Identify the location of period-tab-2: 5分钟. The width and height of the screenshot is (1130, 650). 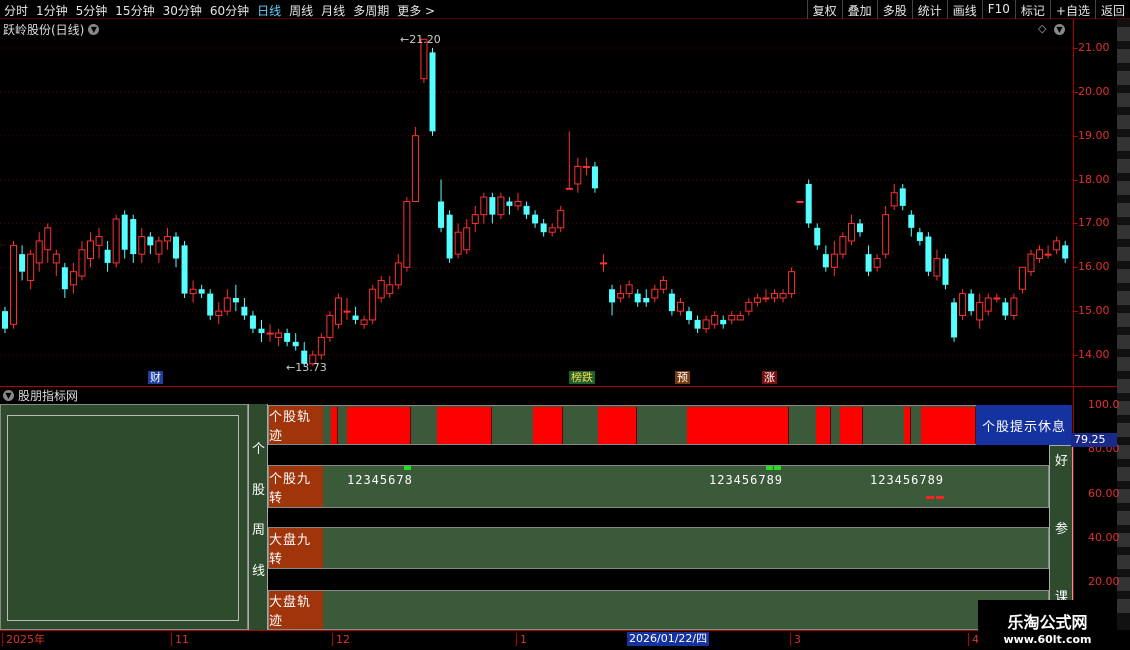
(92, 10).